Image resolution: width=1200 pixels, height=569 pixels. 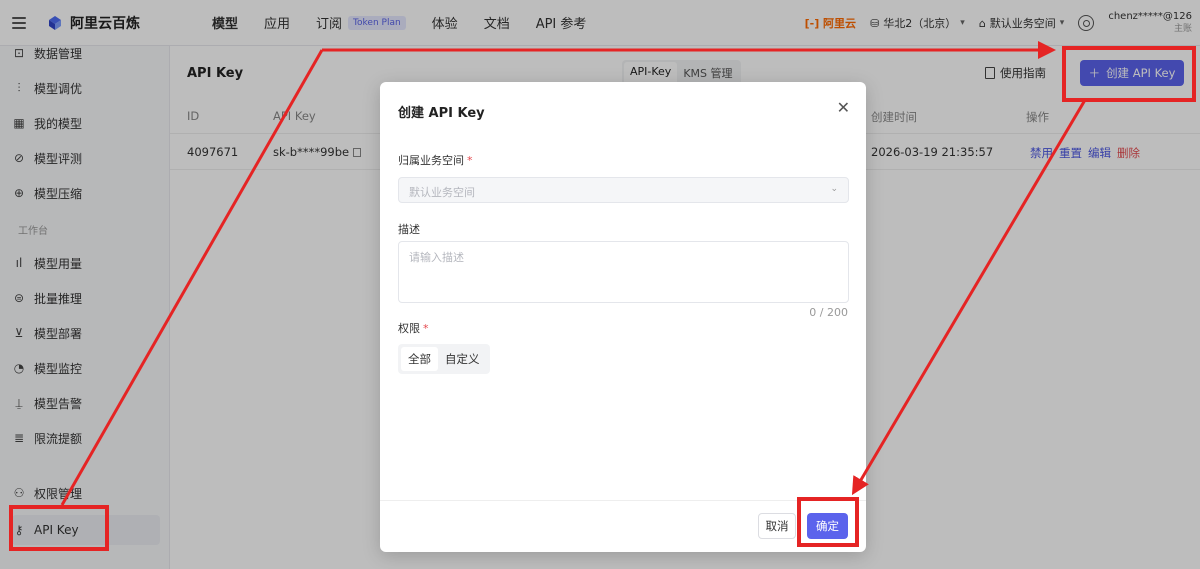 I want to click on permission-field-label: 权限 *, so click(x=413, y=328).